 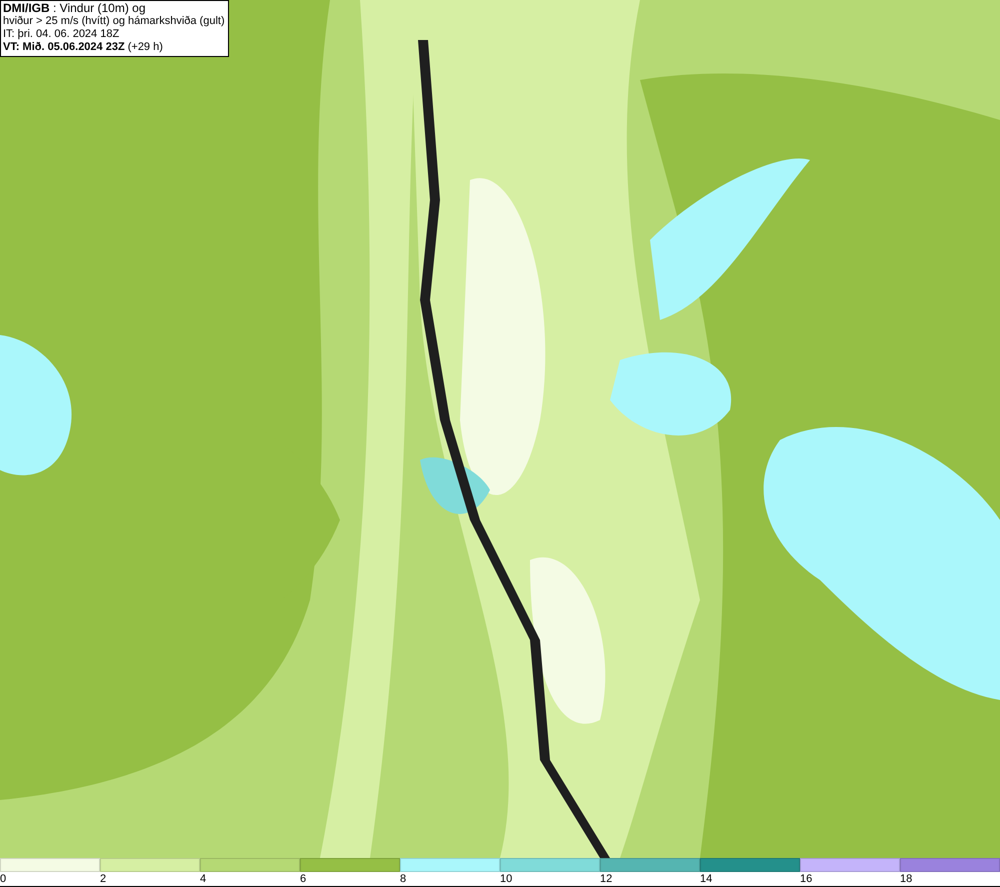 What do you see at coordinates (83, 47) in the screenshot?
I see `info-text: VT: Mið. 05.06.2024 23Z (+29 h)` at bounding box center [83, 47].